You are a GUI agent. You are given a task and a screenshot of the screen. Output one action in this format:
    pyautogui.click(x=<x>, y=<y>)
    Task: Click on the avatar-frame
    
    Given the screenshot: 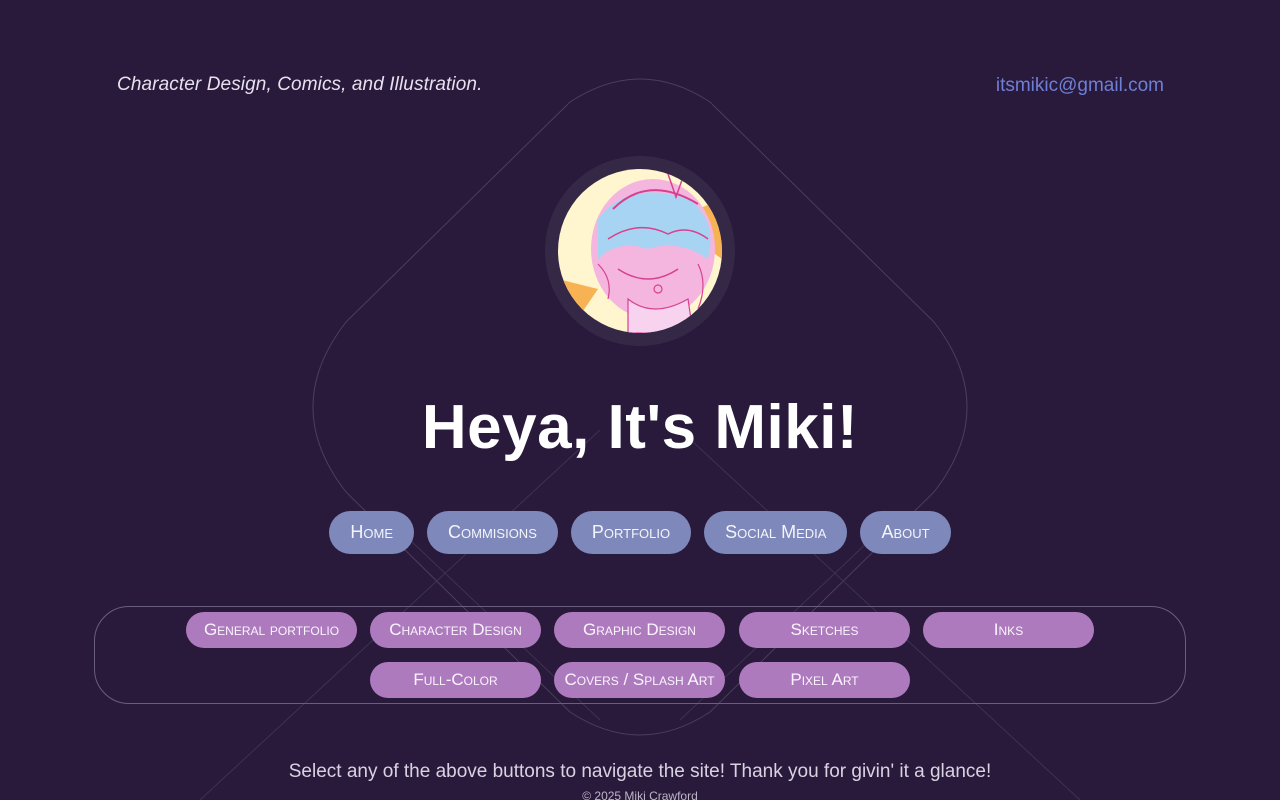 What is the action you would take?
    pyautogui.click(x=640, y=251)
    